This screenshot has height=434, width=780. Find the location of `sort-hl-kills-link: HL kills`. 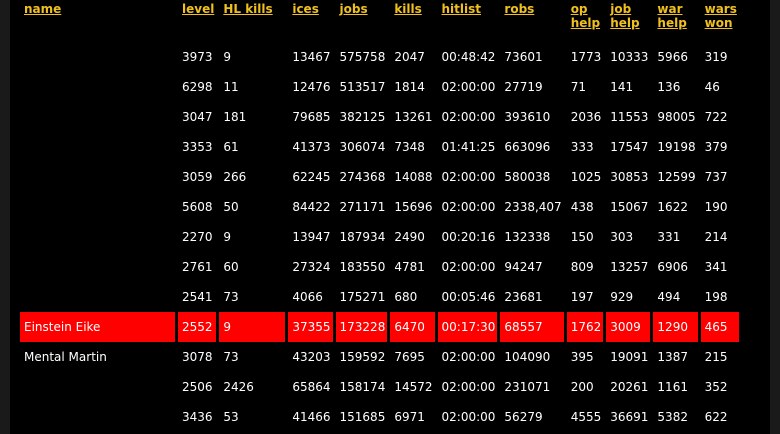

sort-hl-kills-link: HL kills is located at coordinates (247, 9).